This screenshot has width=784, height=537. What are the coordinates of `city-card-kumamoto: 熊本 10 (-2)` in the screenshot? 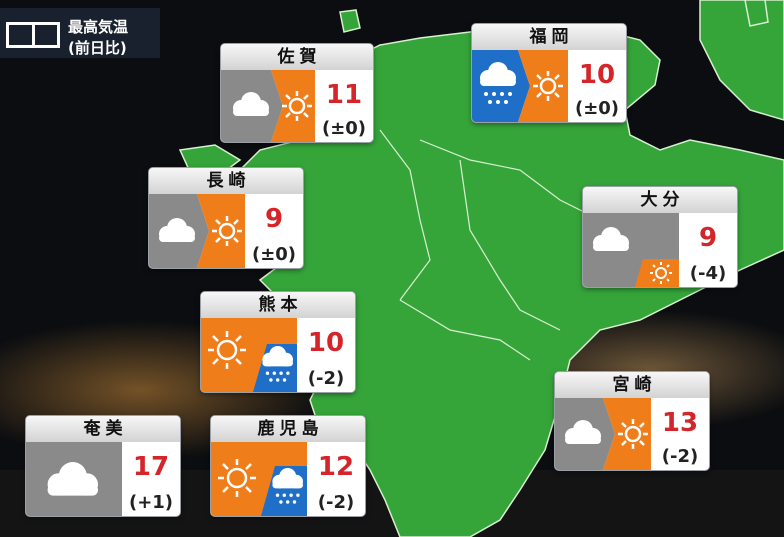 It's located at (278, 342).